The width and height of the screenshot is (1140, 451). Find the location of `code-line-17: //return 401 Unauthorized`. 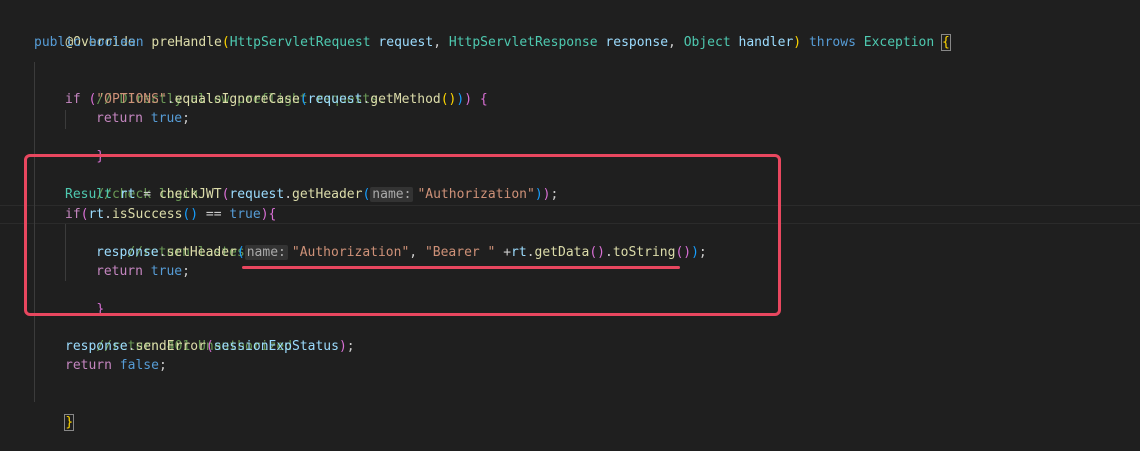

code-line-17: //return 401 Unauthorized is located at coordinates (178, 336).